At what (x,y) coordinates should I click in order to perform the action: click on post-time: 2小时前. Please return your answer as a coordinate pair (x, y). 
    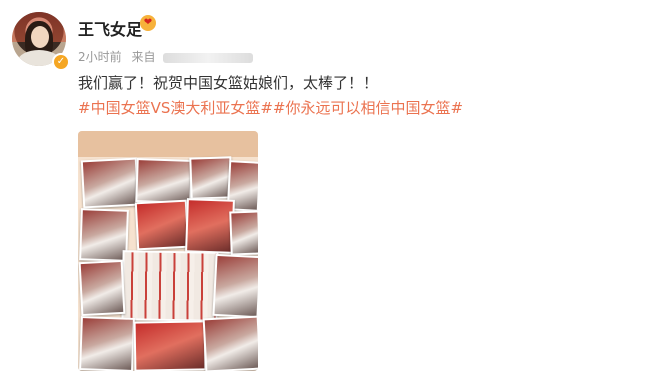
    Looking at the image, I should click on (100, 57).